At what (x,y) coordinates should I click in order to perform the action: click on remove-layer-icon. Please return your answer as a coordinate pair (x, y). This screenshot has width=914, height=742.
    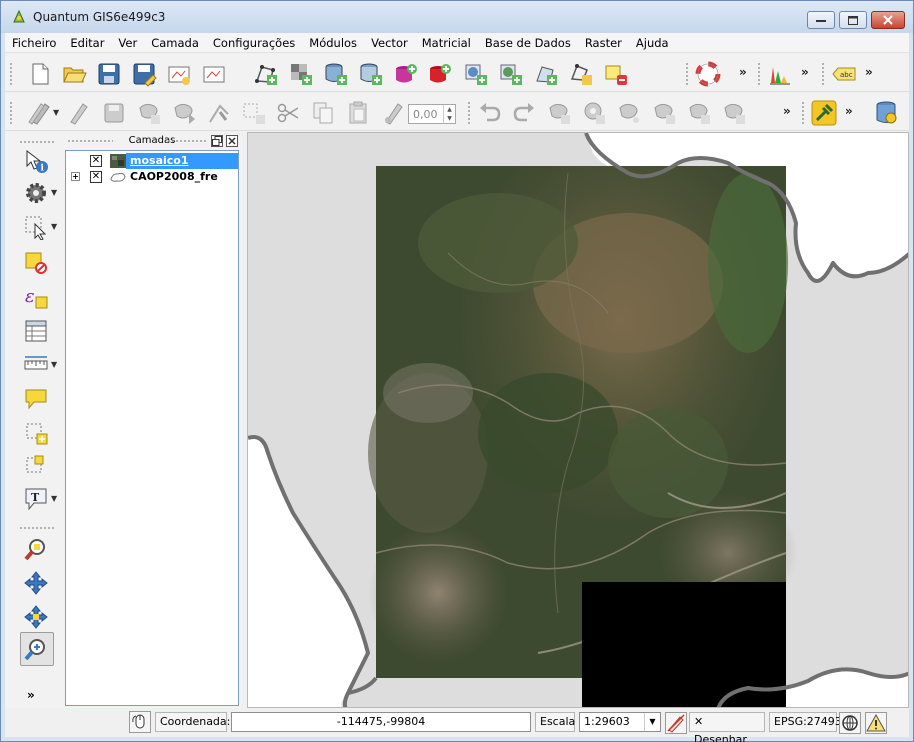
    Looking at the image, I should click on (616, 74).